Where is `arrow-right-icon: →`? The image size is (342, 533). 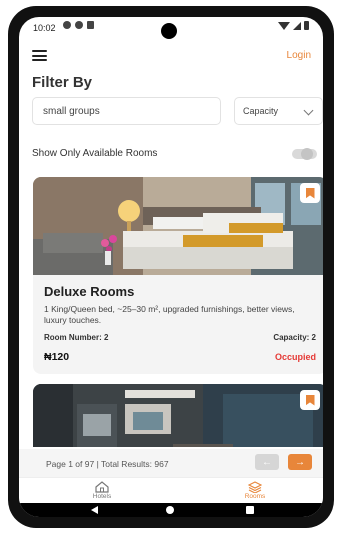
arrow-right-icon: → is located at coordinates (300, 462).